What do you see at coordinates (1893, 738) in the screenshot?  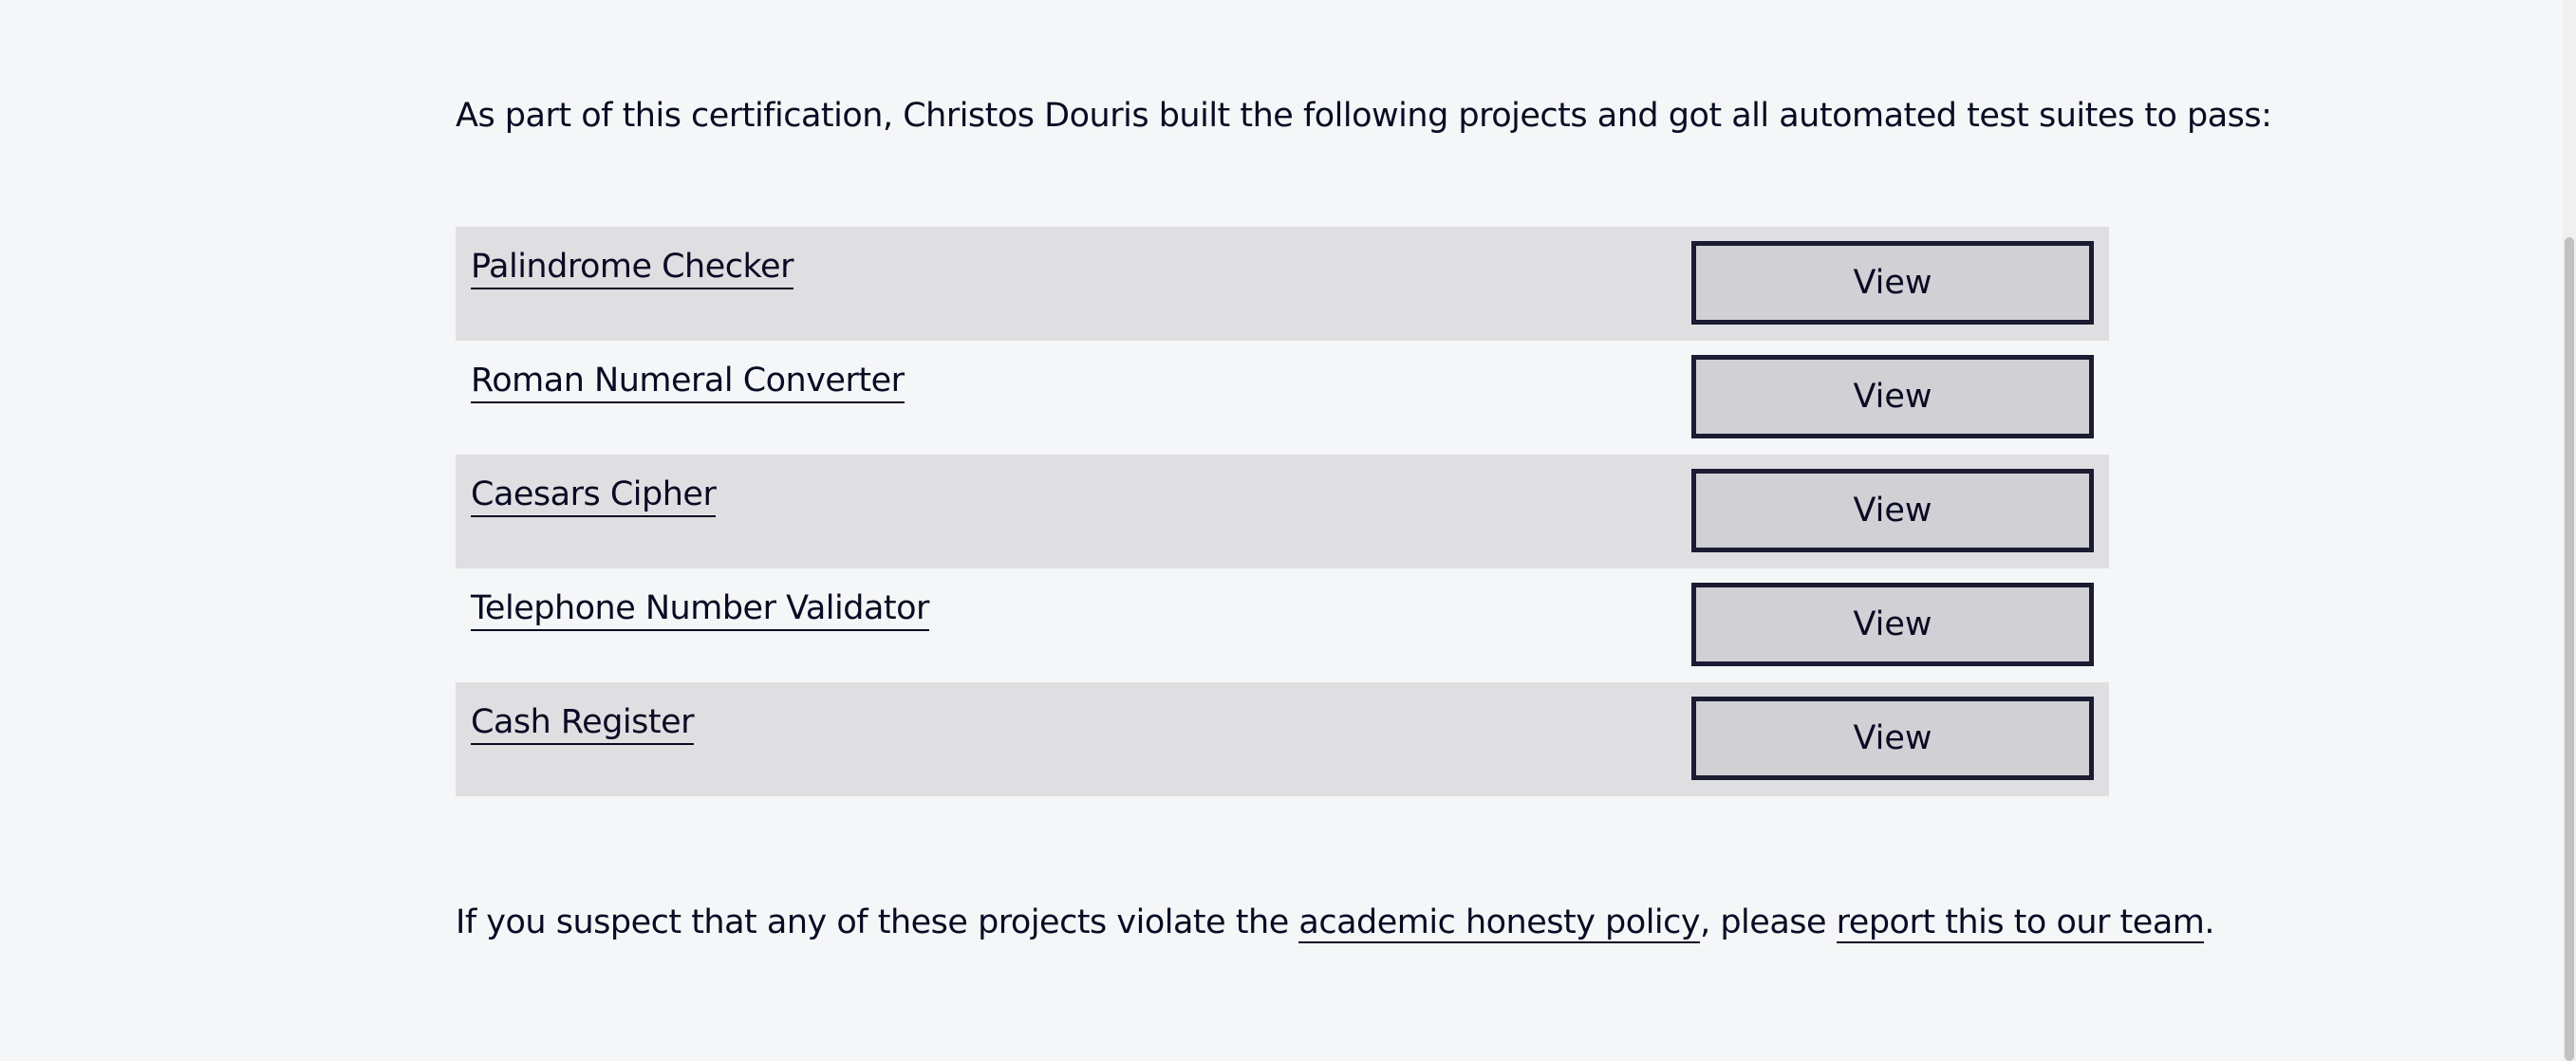 I see `view-button-cash-register: View` at bounding box center [1893, 738].